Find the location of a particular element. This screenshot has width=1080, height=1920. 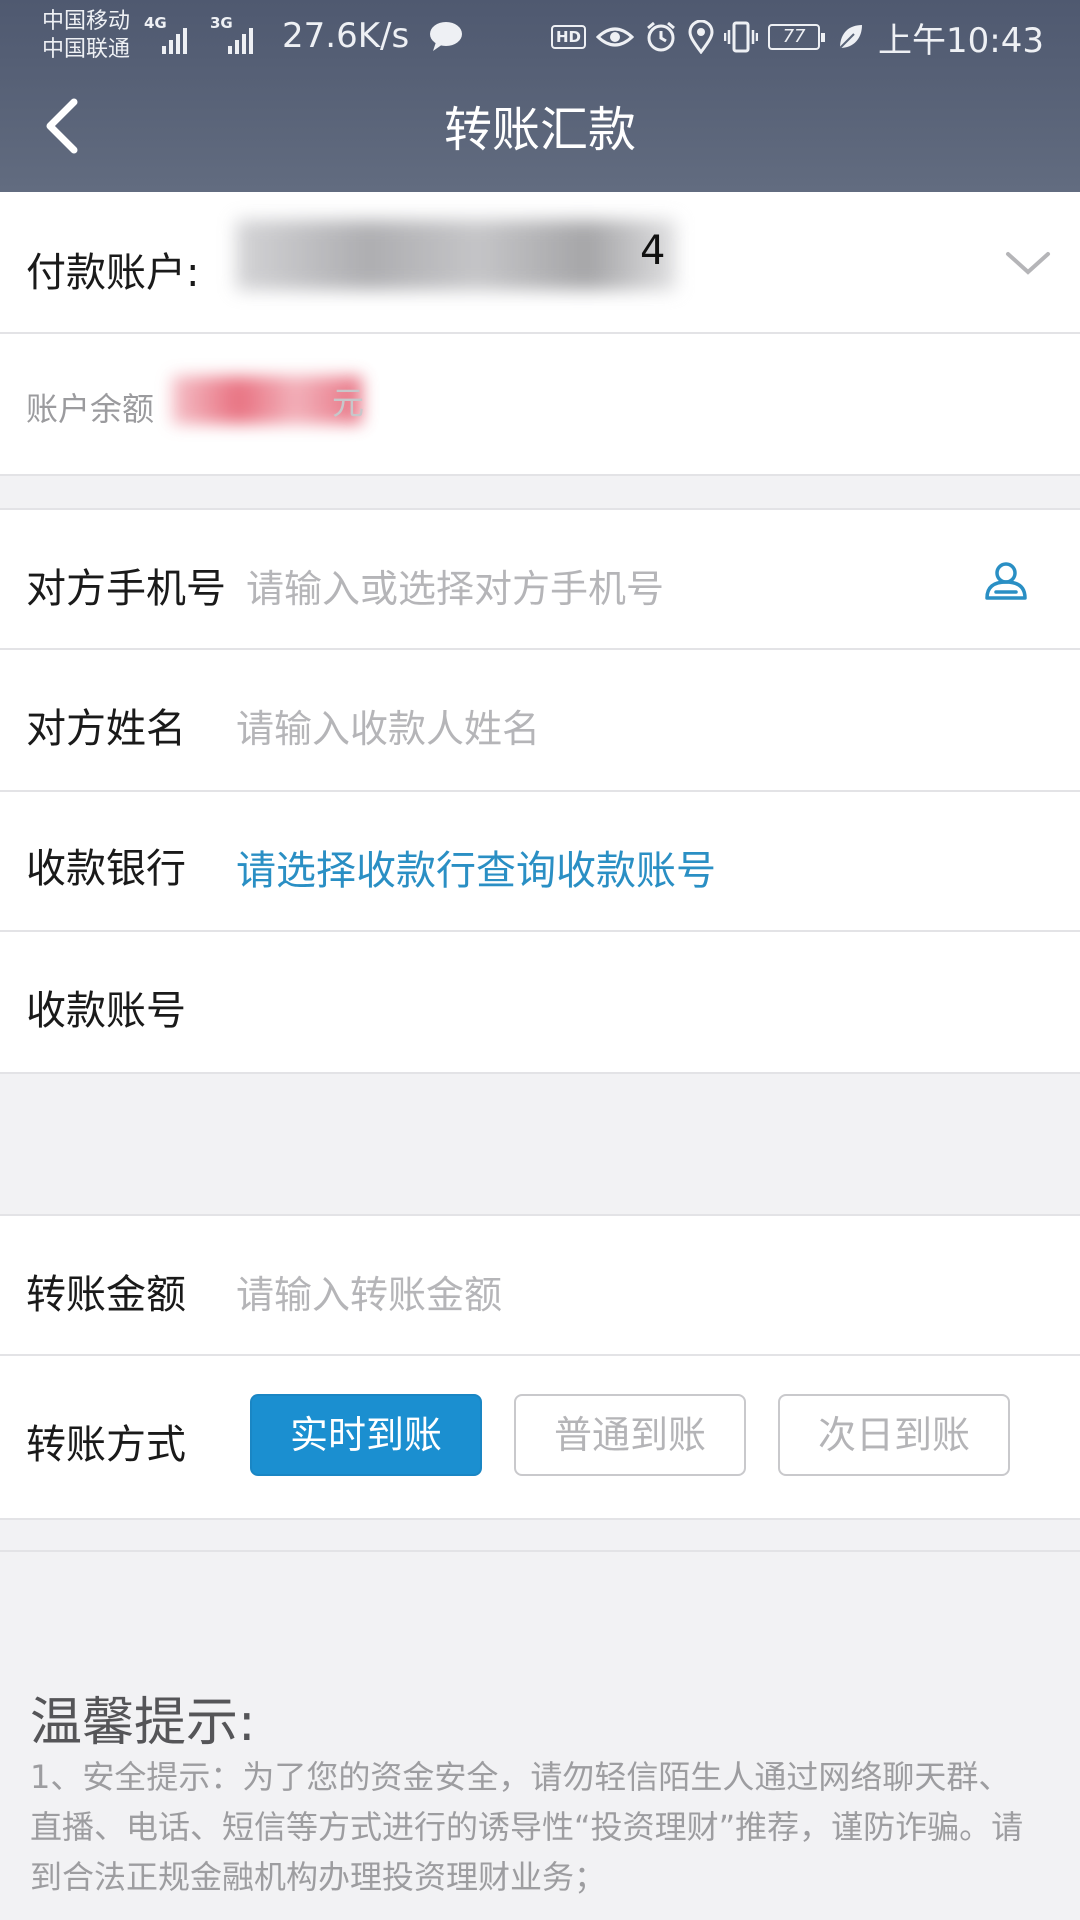

tips-title: 温馨提示: is located at coordinates (143, 1723).